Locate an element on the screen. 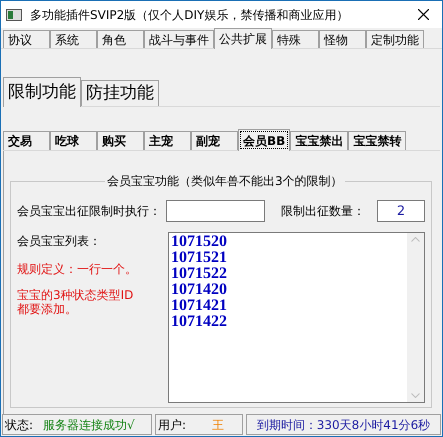 The height and width of the screenshot is (437, 443). rule-text: 规则定义：一行一个。 is located at coordinates (77, 269).